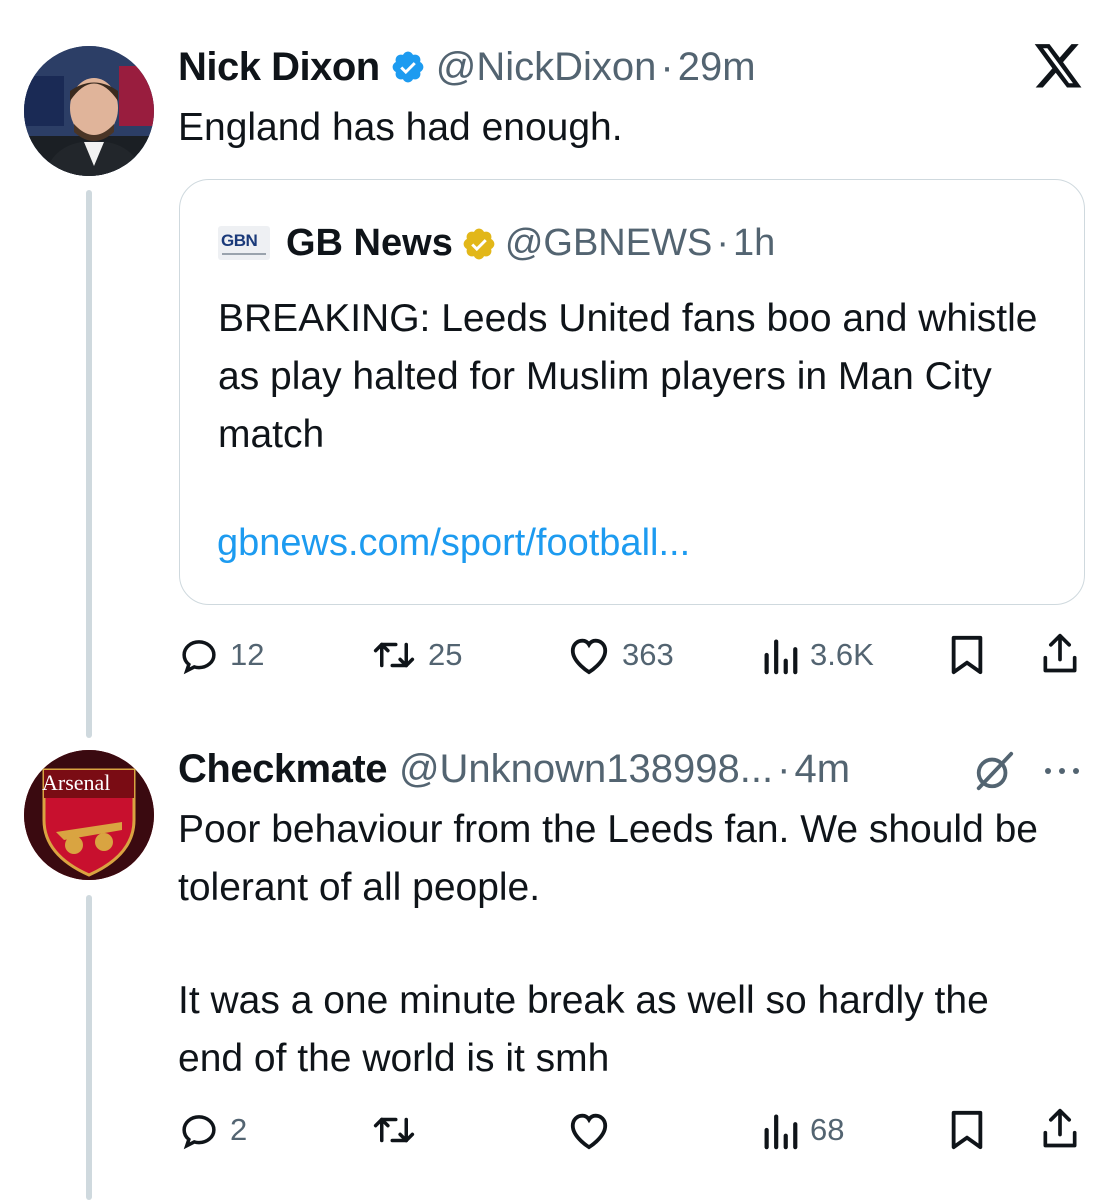 This screenshot has width=1112, height=1200. Describe the element at coordinates (89, 464) in the screenshot. I see `thread-line-top` at that location.